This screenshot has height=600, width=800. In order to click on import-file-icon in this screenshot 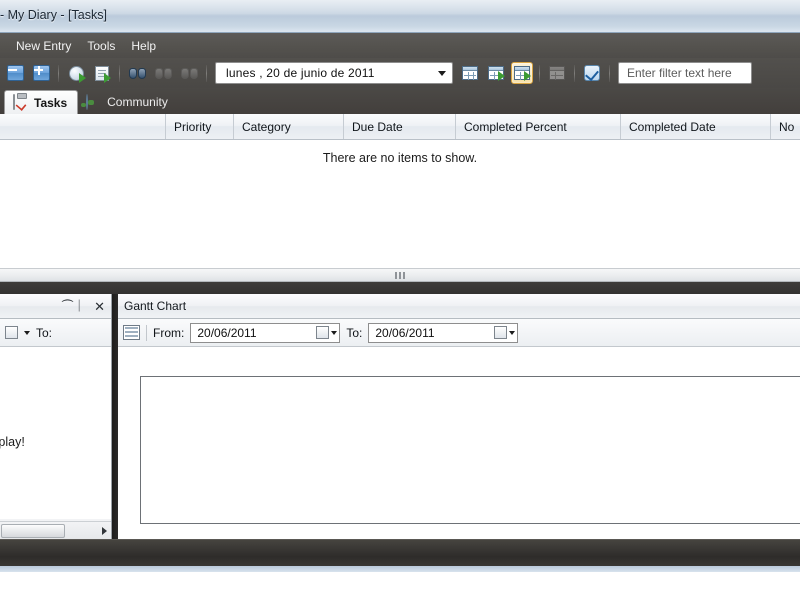, I will do `click(103, 74)`.